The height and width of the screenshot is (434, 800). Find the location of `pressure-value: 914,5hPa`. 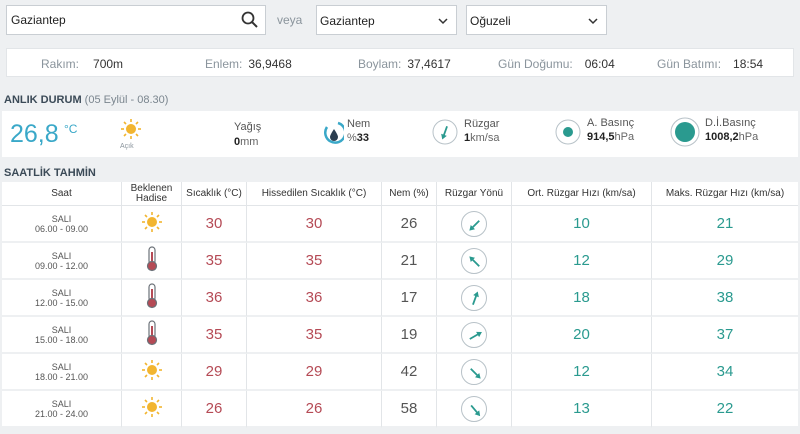

pressure-value: 914,5hPa is located at coordinates (611, 137).